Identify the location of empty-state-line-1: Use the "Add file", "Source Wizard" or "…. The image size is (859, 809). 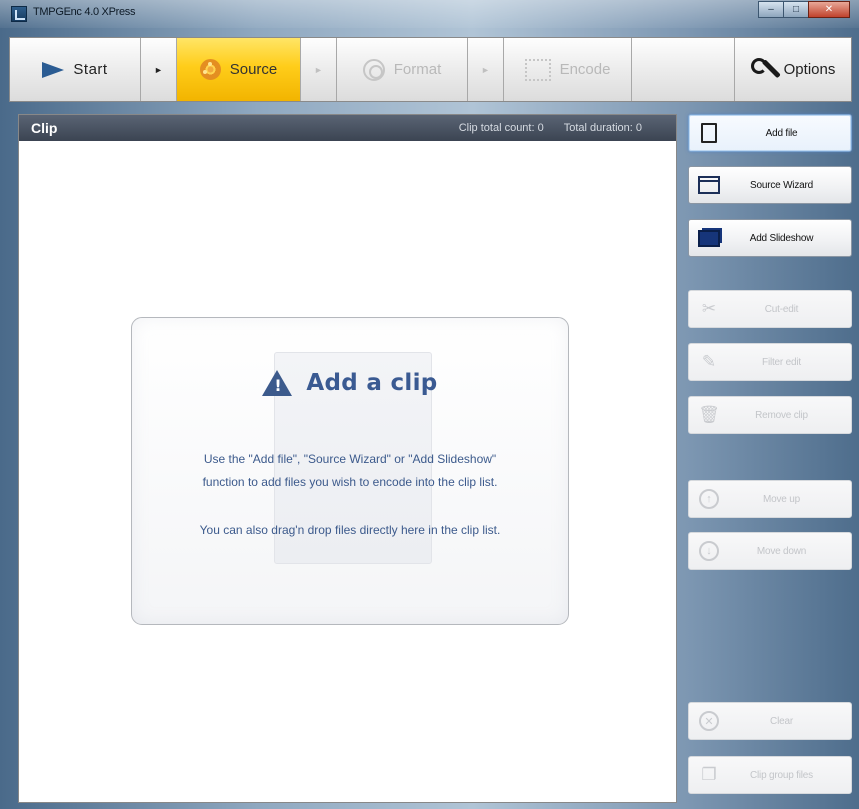
(350, 459).